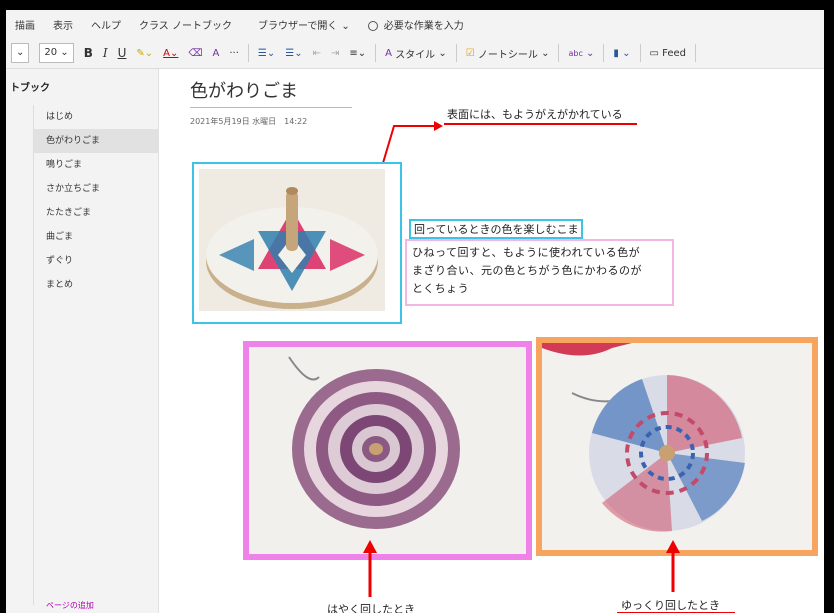 The image size is (834, 613). I want to click on styles-button: A スタイル ⌄, so click(416, 53).